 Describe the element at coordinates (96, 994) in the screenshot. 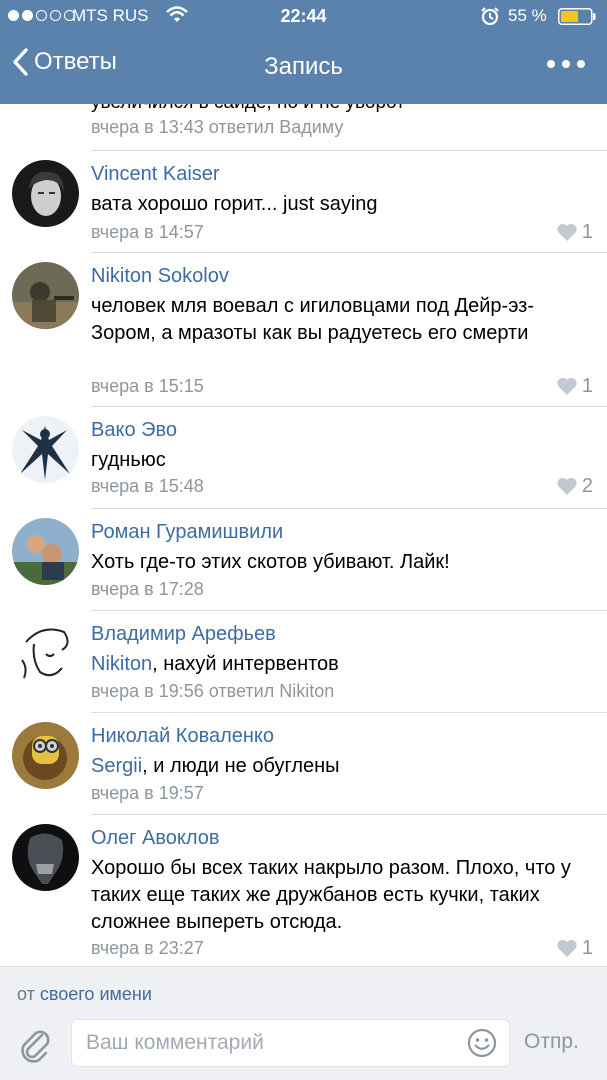

I see `post-as-own-name-link: своего имени` at that location.